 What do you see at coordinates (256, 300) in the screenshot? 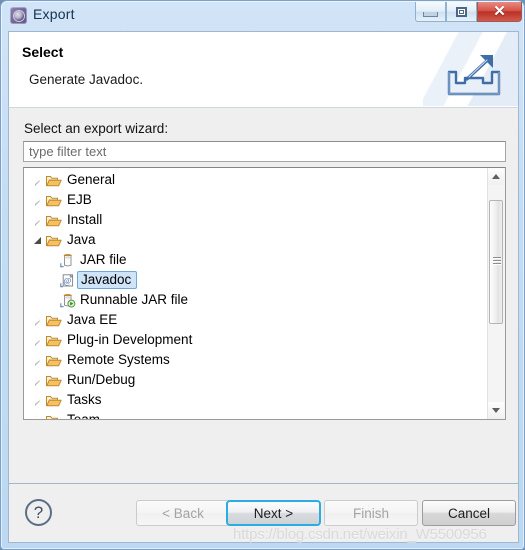
I see `tree-item: Runnable JAR file` at bounding box center [256, 300].